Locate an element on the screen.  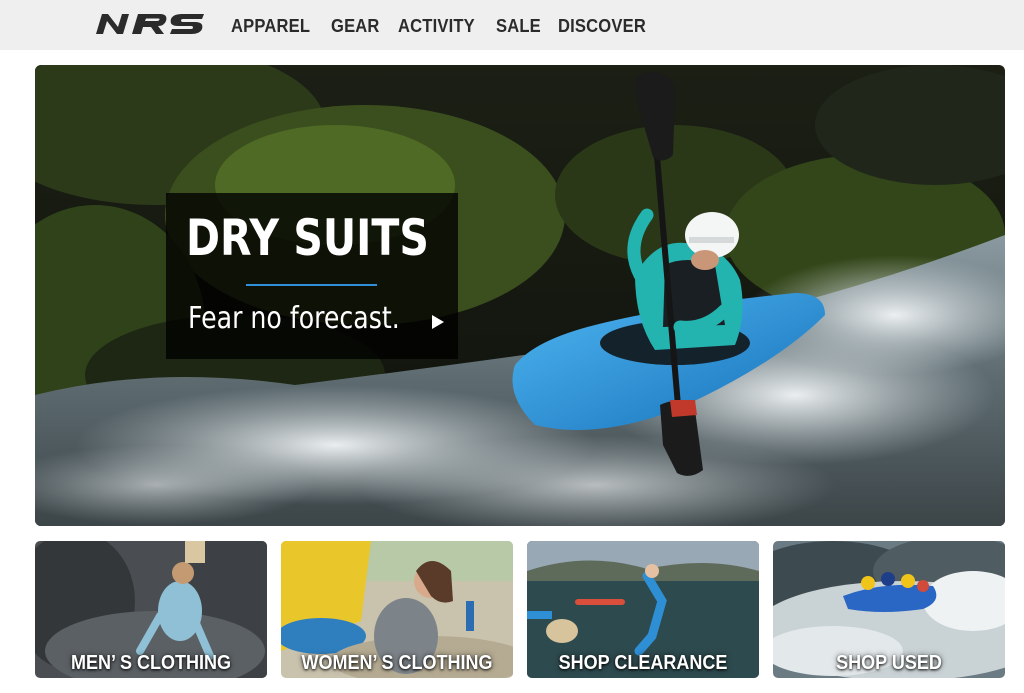
tile-shop-used: SHOP USED is located at coordinates (889, 609).